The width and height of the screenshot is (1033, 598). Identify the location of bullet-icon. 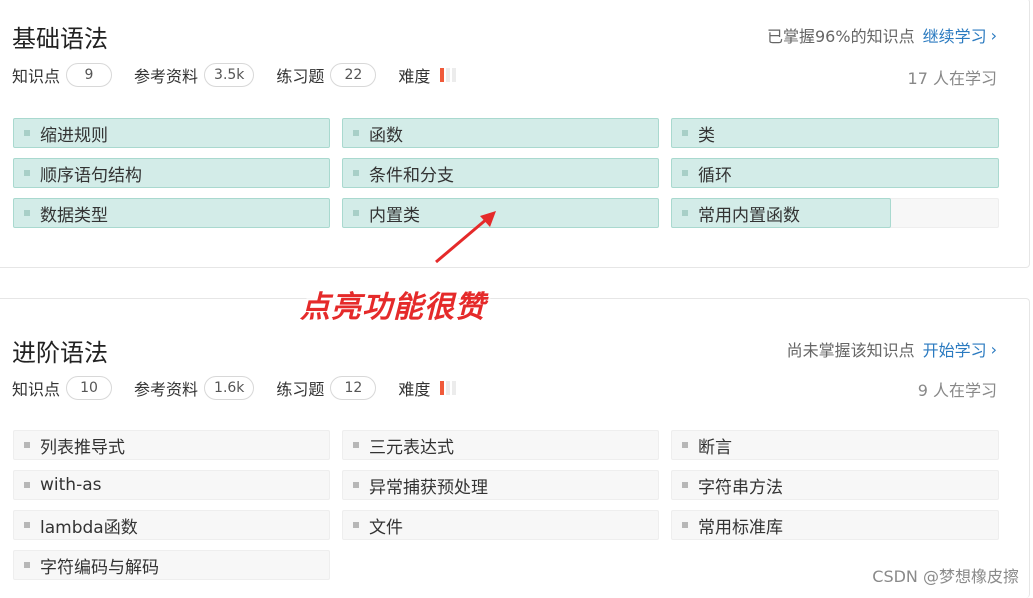
(685, 213).